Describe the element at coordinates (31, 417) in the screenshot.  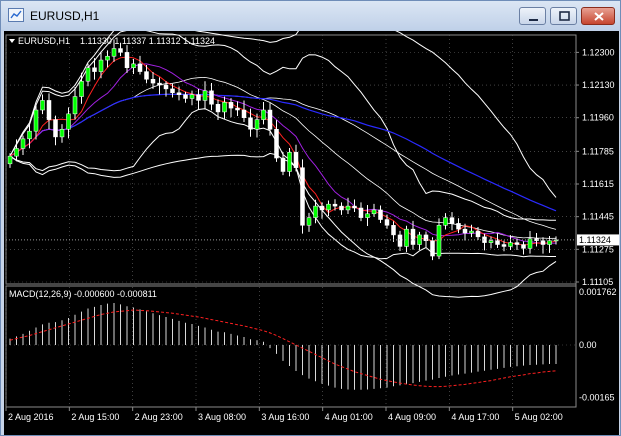
I see `time-tick-label: 2 Aug 2016` at that location.